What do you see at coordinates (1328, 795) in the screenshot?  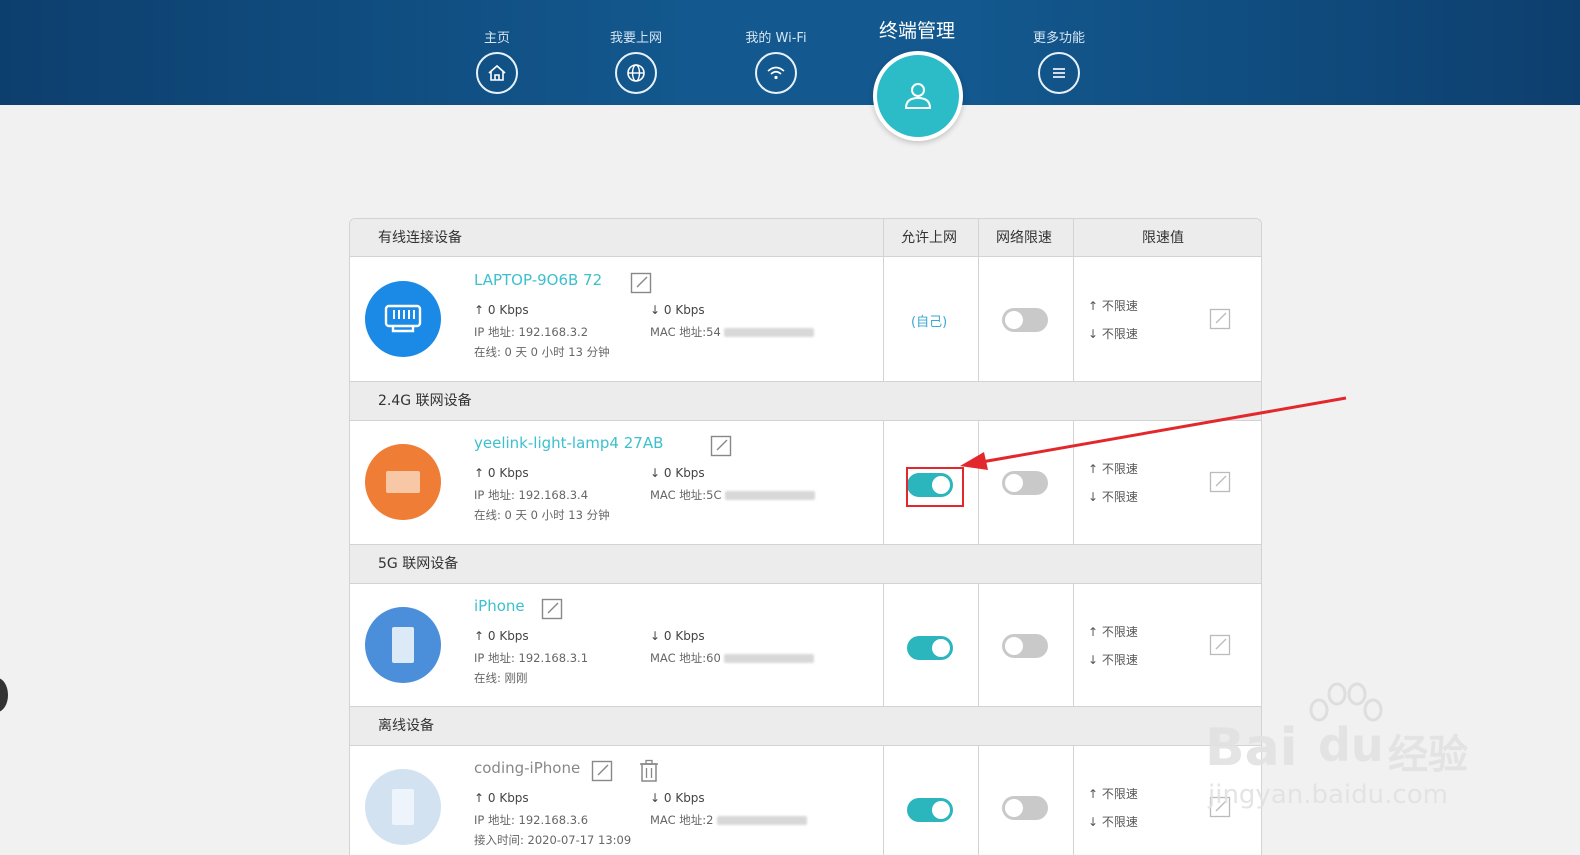 I see `watermark-url: jingyan.baidu.com` at bounding box center [1328, 795].